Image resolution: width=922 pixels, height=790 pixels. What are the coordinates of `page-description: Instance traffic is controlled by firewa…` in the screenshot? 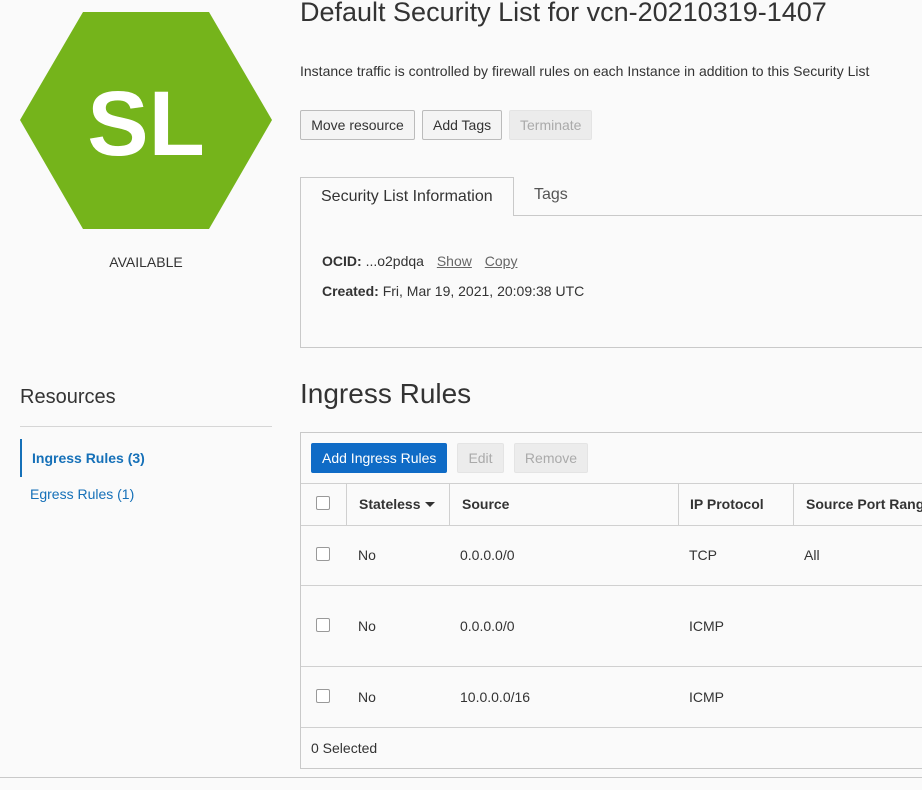 It's located at (585, 71).